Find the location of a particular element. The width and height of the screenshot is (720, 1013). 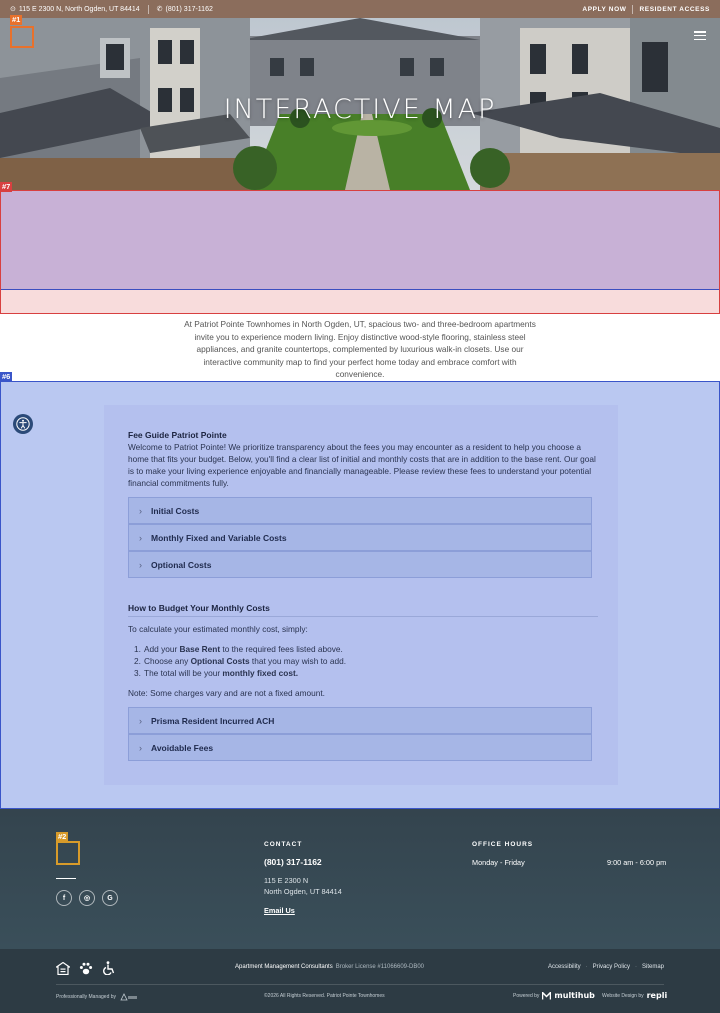

email-us-link: Email Us is located at coordinates (279, 910).